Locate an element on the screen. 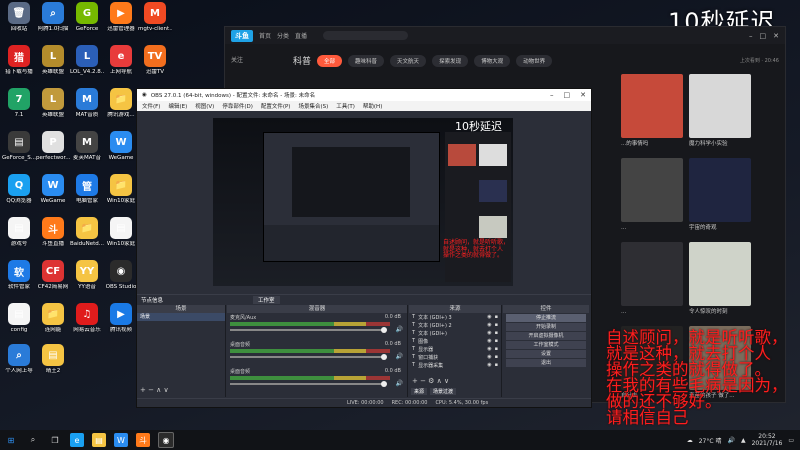 The image size is (800, 450). wegame-taskbar-icon: W is located at coordinates (121, 440).